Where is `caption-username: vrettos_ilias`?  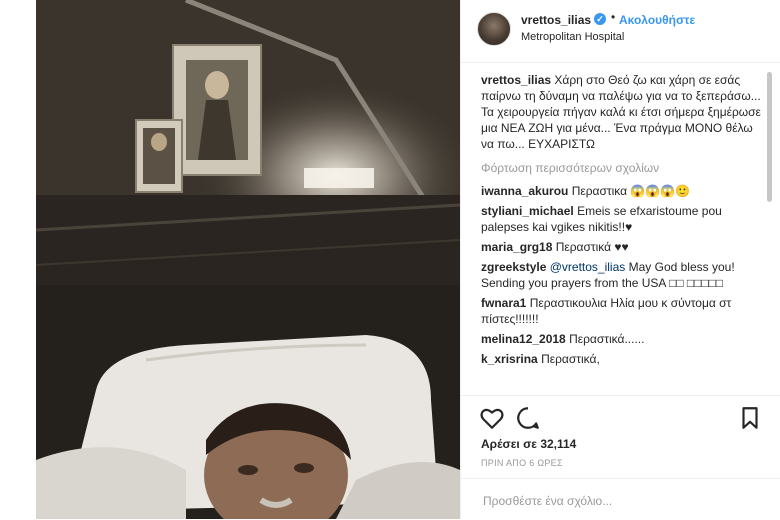 caption-username: vrettos_ilias is located at coordinates (516, 80).